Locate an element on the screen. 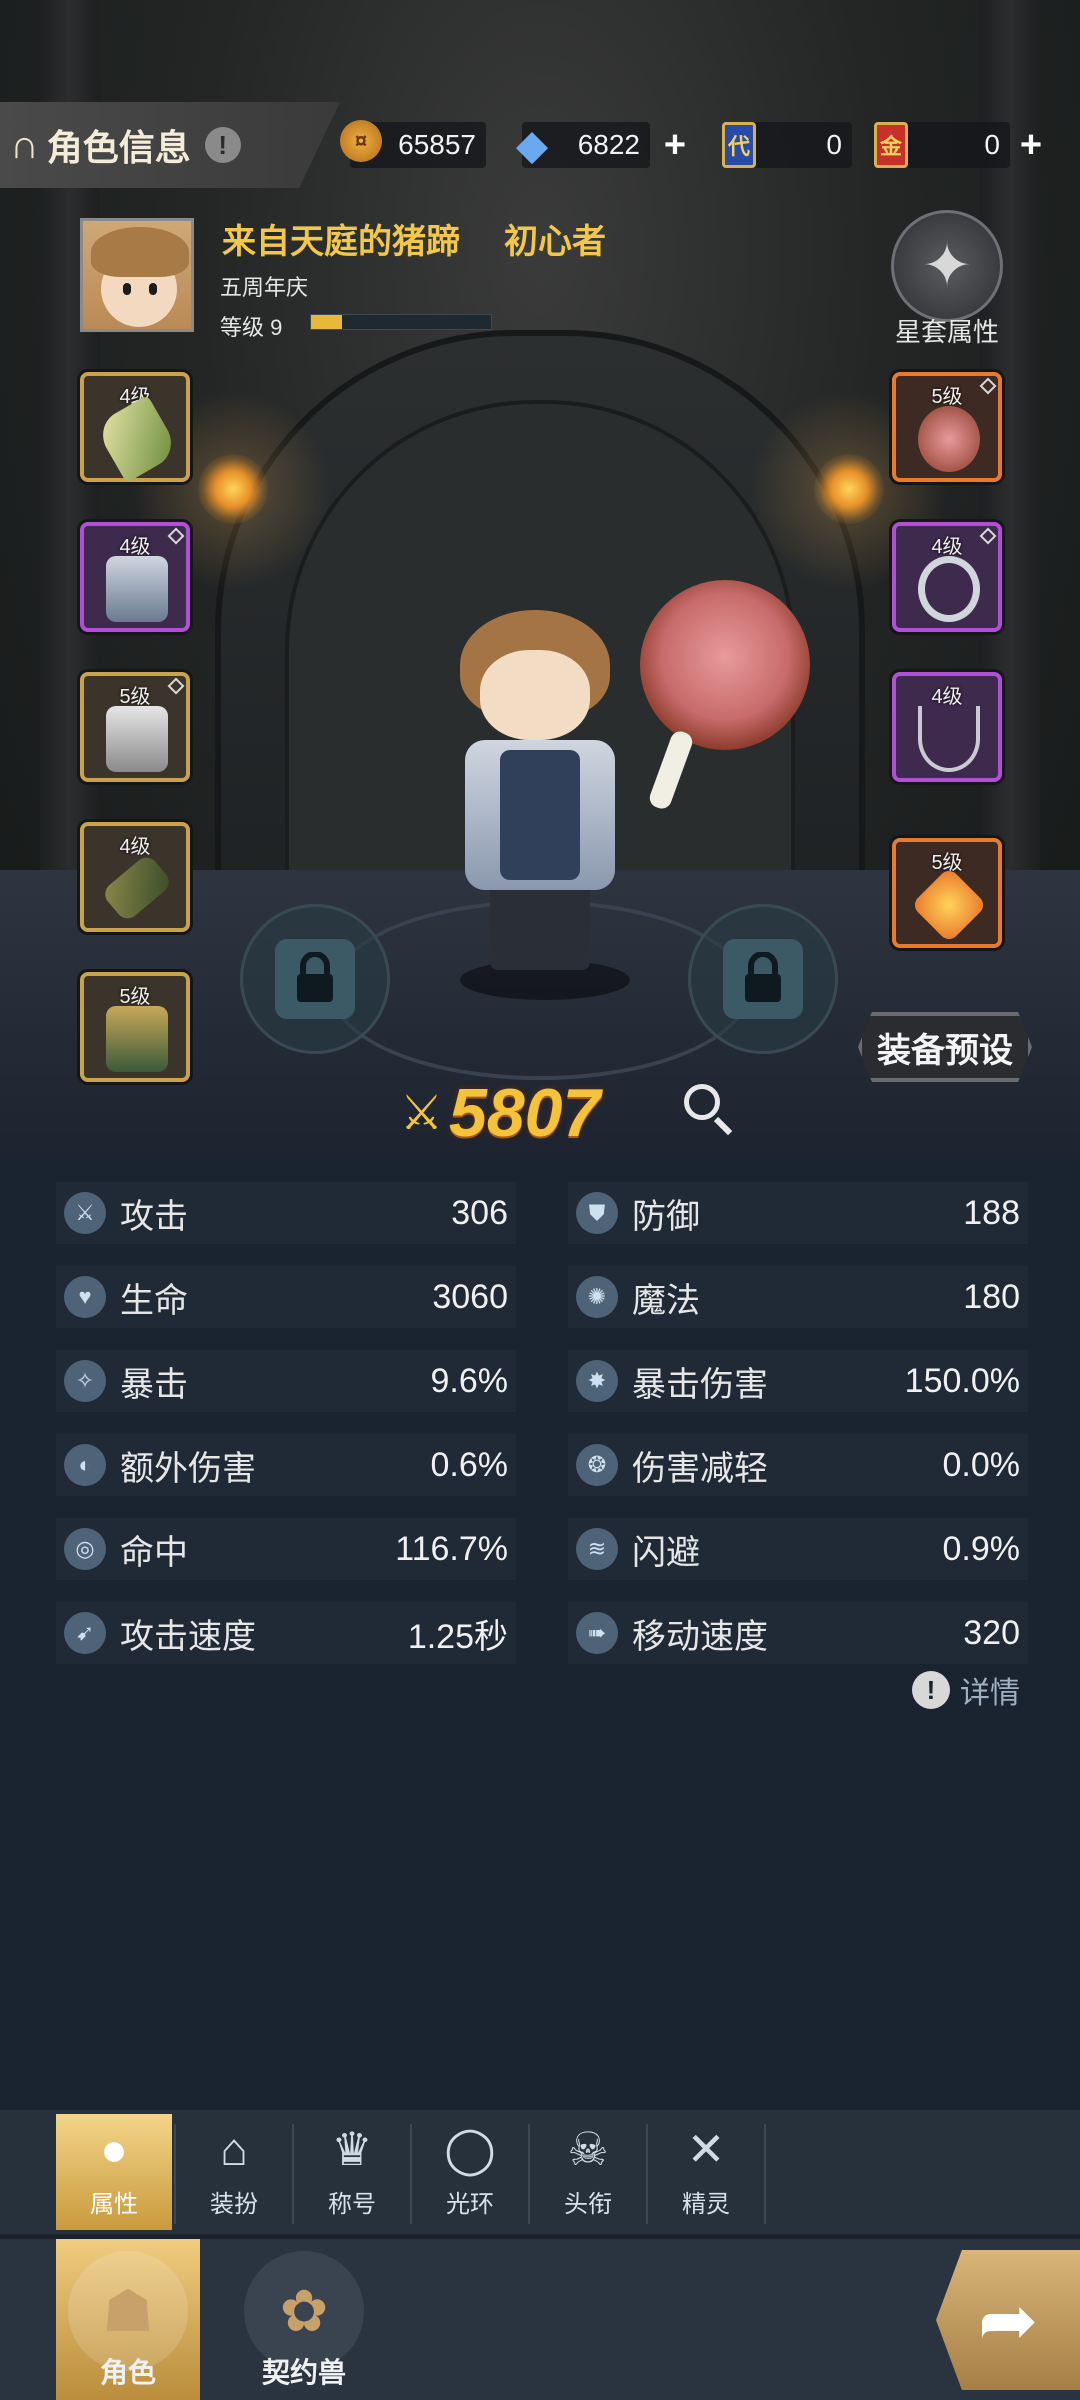 This screenshot has width=1080, height=2400. tab-outfit: ⌂ 装扮 is located at coordinates (234, 2172).